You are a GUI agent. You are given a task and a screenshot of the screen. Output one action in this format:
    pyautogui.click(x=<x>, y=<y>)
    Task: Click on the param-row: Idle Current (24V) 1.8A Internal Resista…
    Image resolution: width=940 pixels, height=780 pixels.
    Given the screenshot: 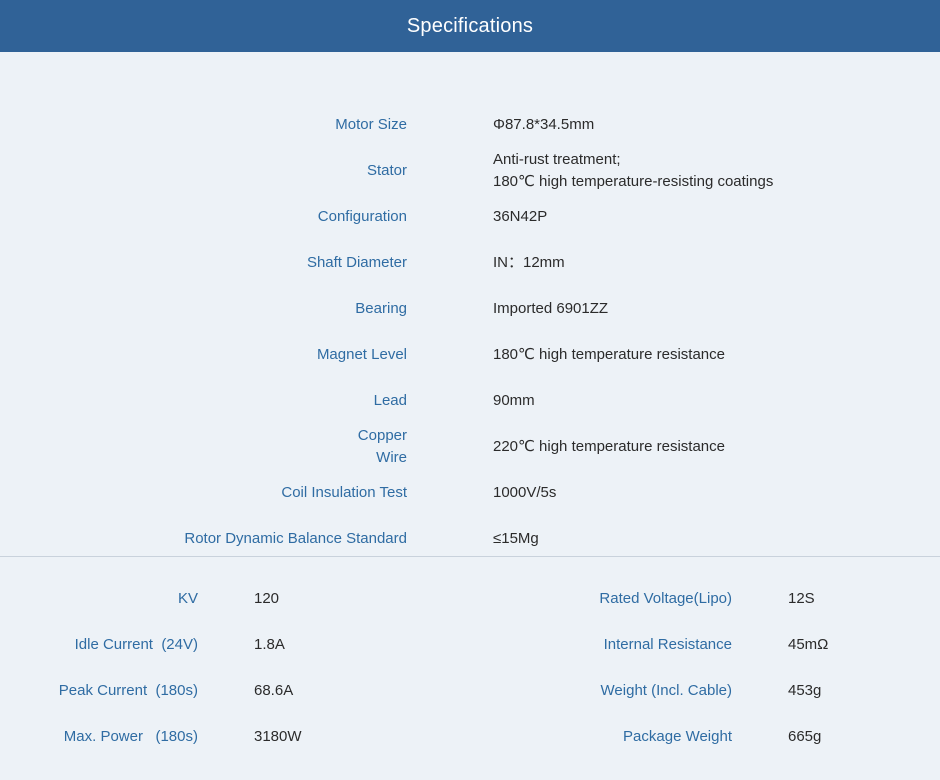 What is the action you would take?
    pyautogui.click(x=470, y=645)
    